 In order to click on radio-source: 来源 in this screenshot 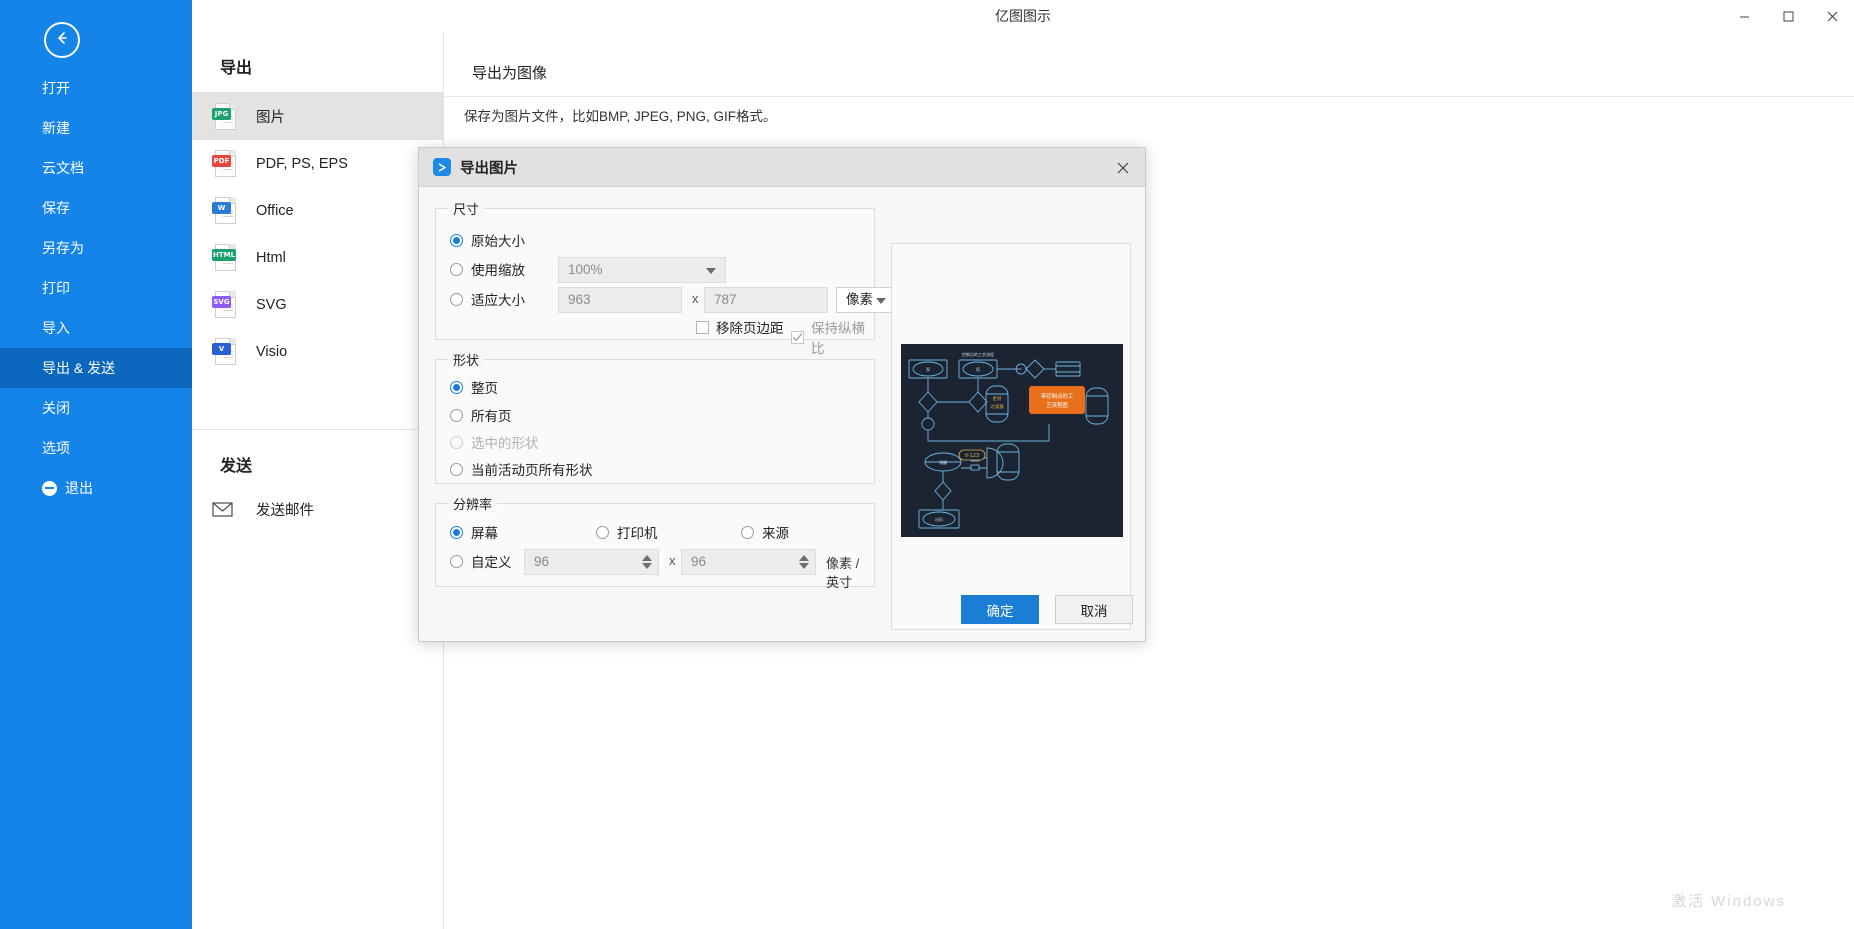, I will do `click(765, 532)`.